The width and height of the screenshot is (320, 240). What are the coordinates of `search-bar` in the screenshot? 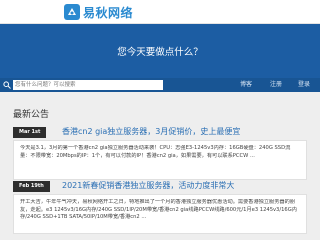 It's located at (160, 85).